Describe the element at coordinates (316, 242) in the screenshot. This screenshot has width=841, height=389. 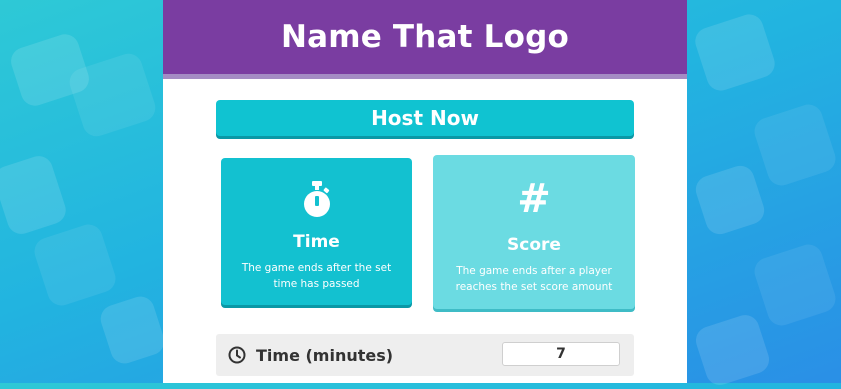
I see `mode-label-time: Time` at that location.